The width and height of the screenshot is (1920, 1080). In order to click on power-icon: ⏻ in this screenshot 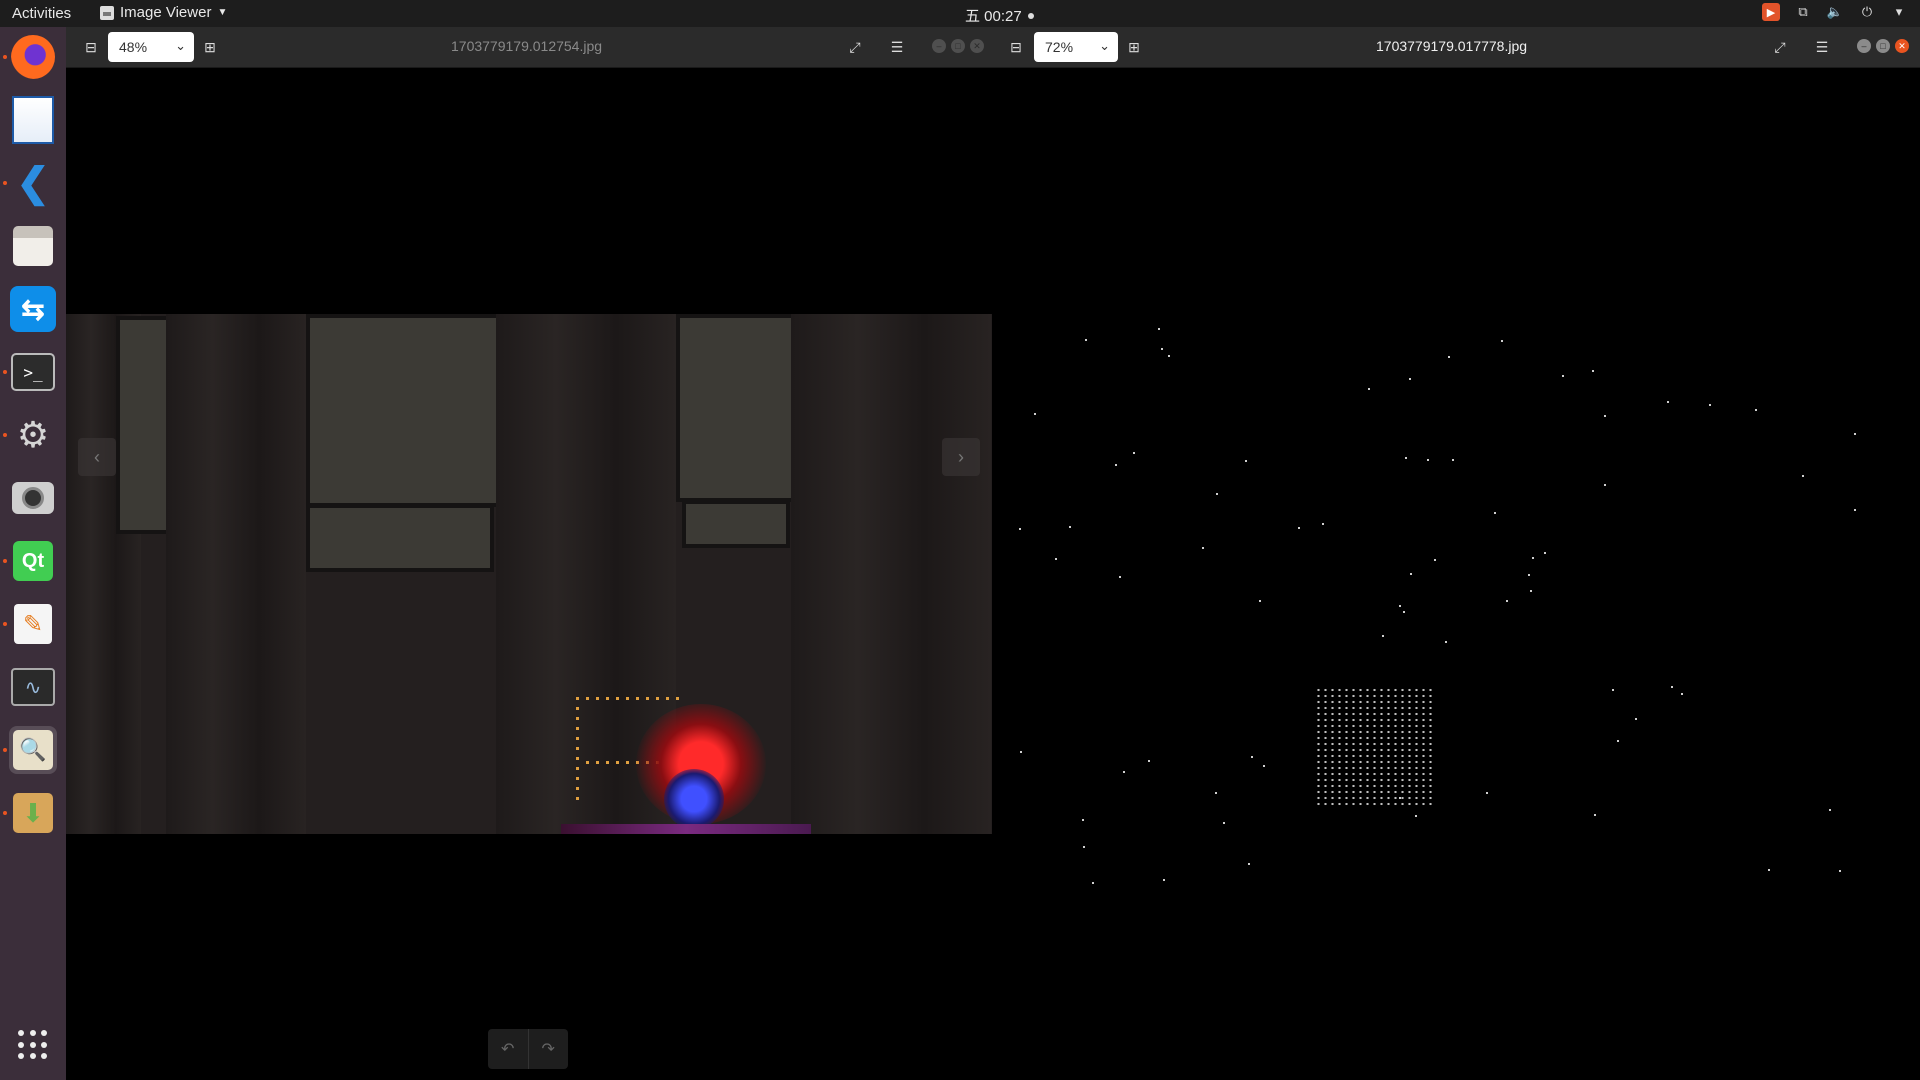, I will do `click(1867, 12)`.